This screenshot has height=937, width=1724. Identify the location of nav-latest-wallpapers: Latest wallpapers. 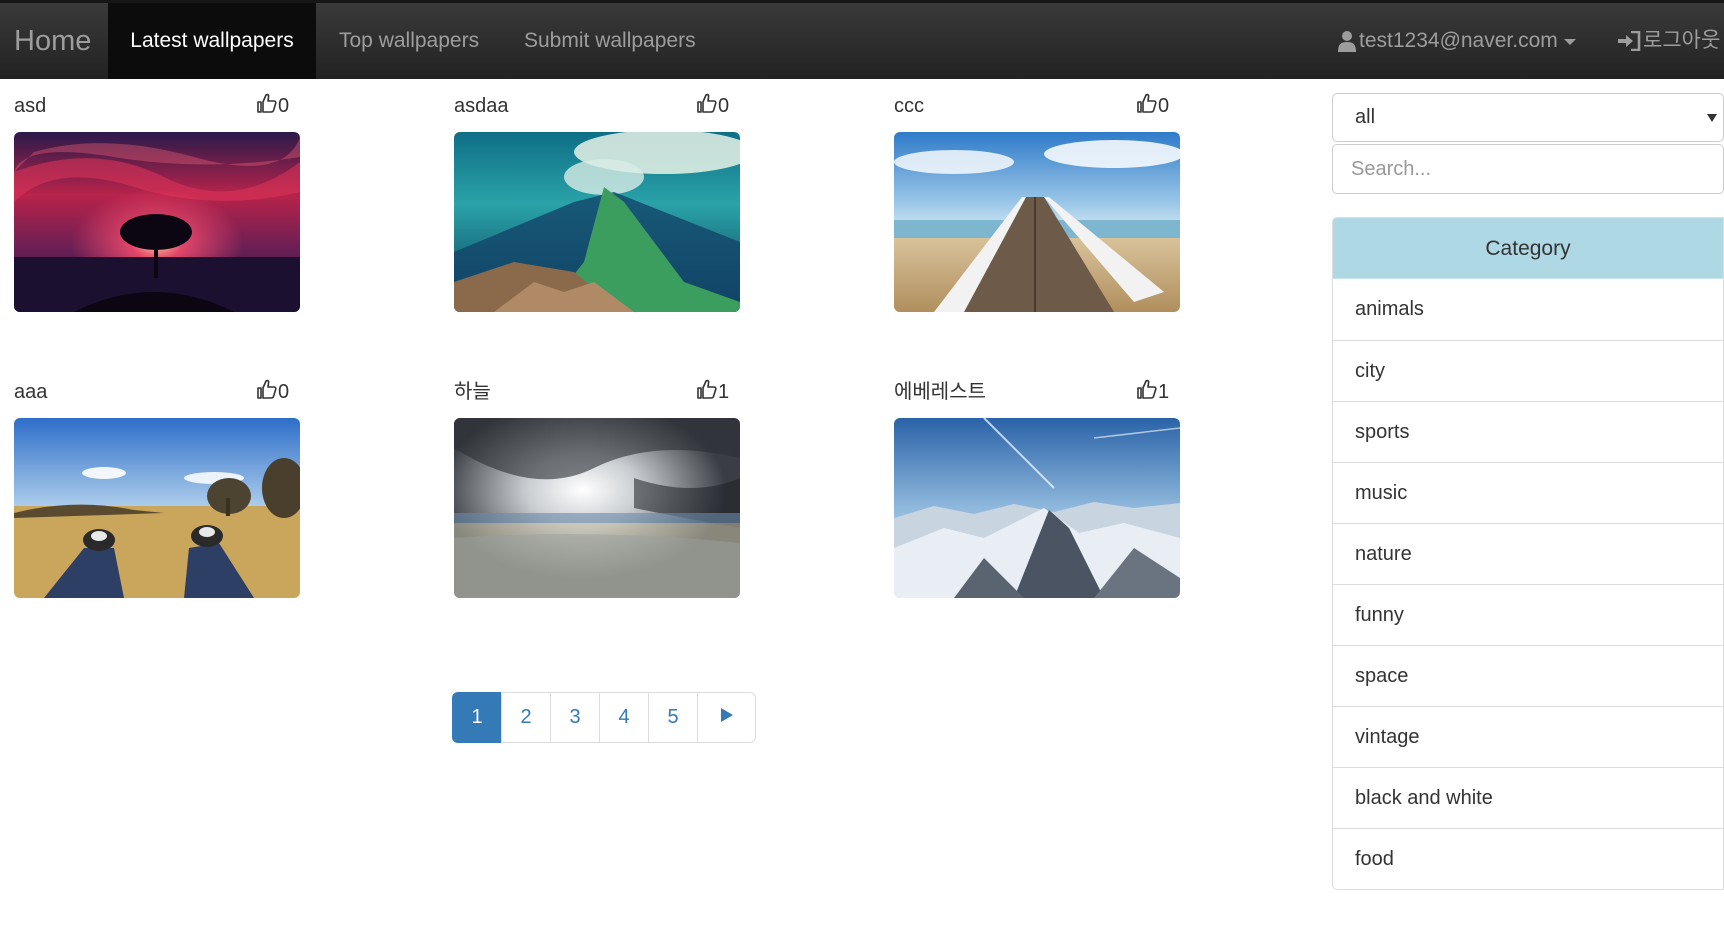
(212, 41).